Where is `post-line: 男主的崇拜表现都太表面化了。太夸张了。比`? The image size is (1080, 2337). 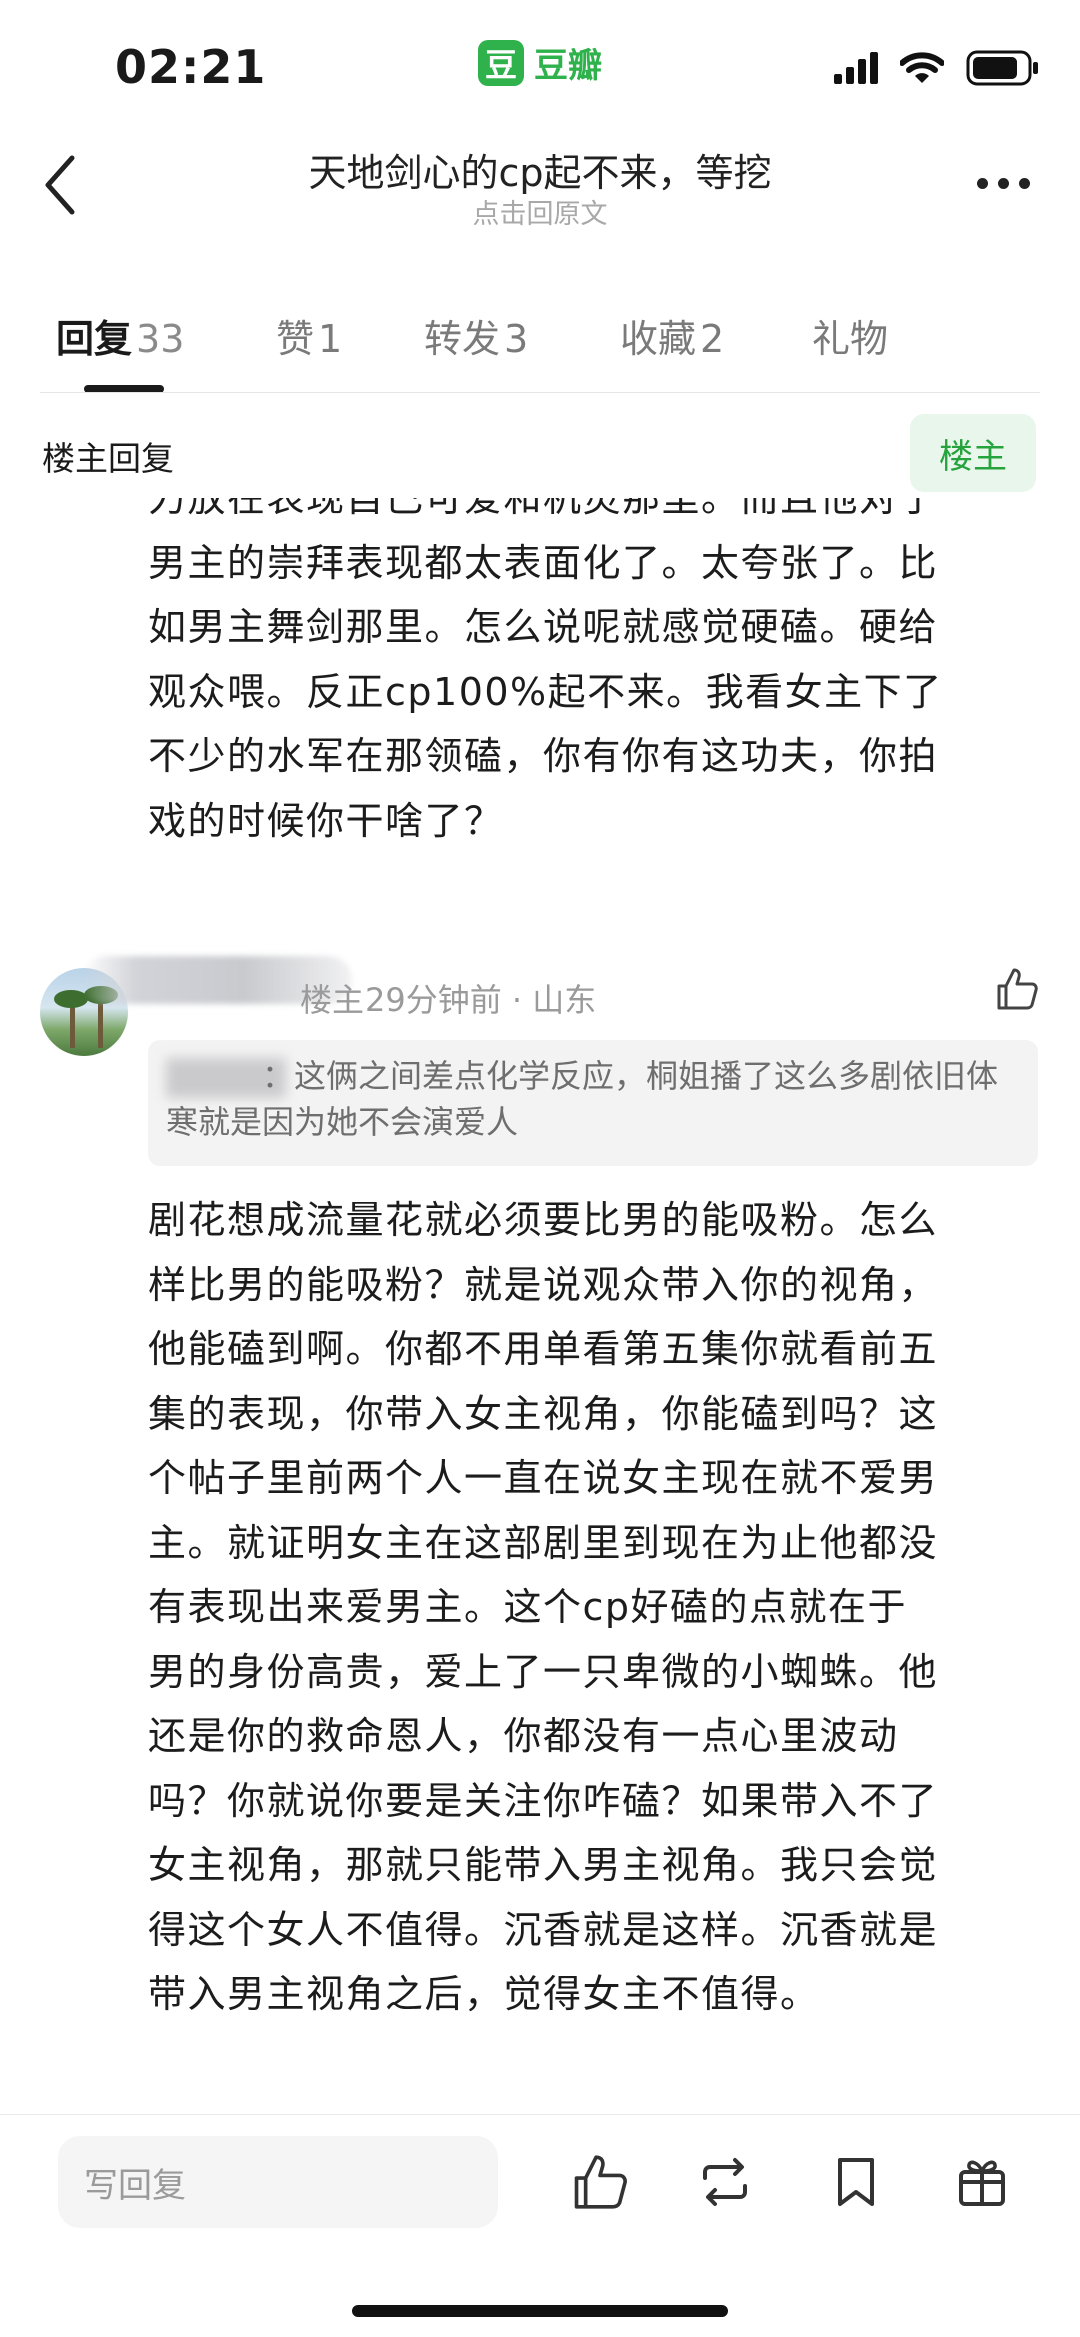 post-line: 男主的崇拜表现都太表面化了。太夸张了。比 is located at coordinates (543, 562).